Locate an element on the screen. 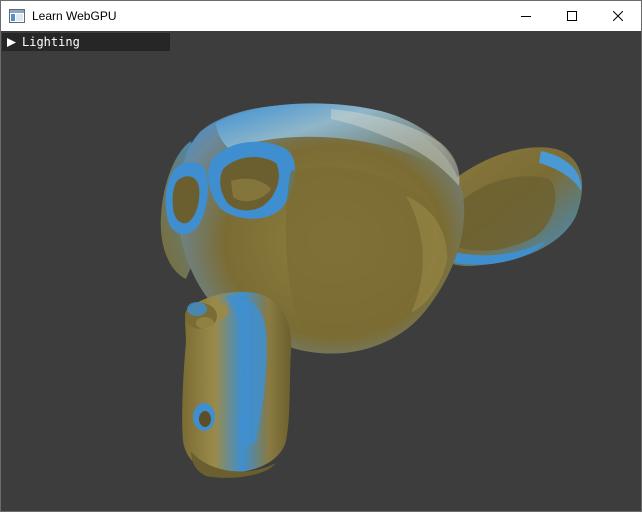 The image size is (642, 512). lighting-panel-label: Lighting is located at coordinates (51, 42).